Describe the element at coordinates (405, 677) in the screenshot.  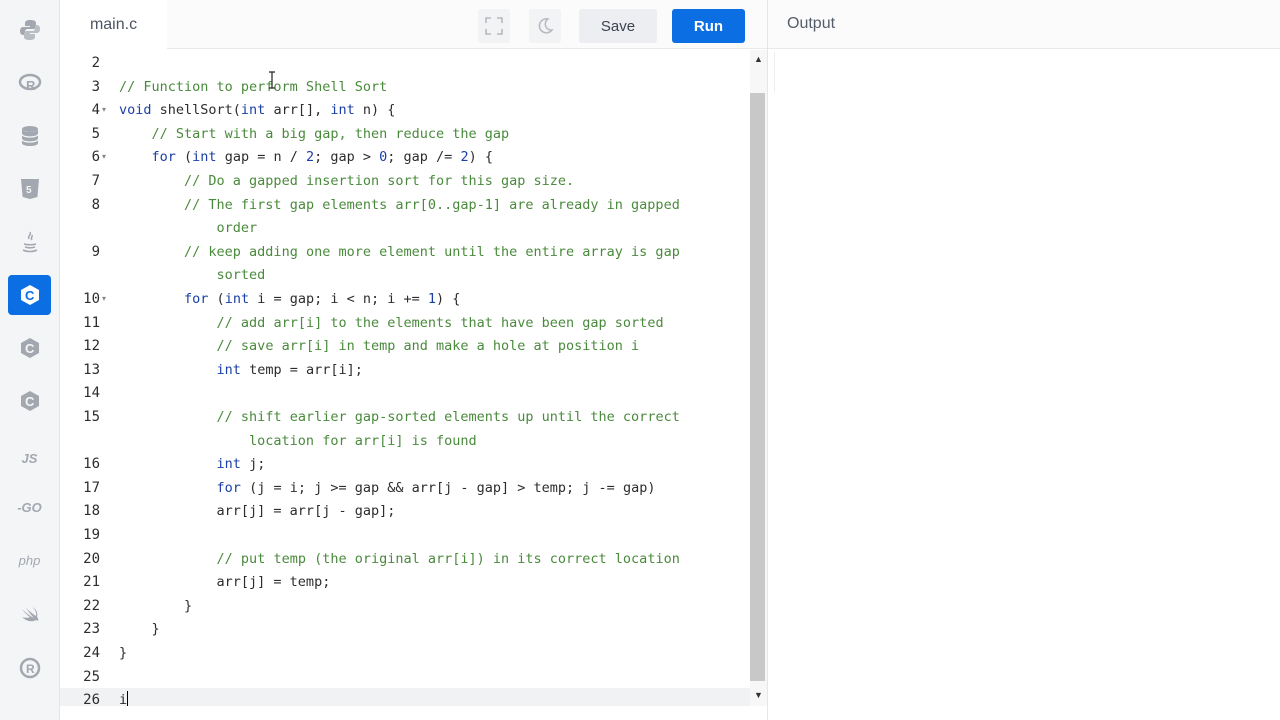
I see `code-line: 25` at that location.